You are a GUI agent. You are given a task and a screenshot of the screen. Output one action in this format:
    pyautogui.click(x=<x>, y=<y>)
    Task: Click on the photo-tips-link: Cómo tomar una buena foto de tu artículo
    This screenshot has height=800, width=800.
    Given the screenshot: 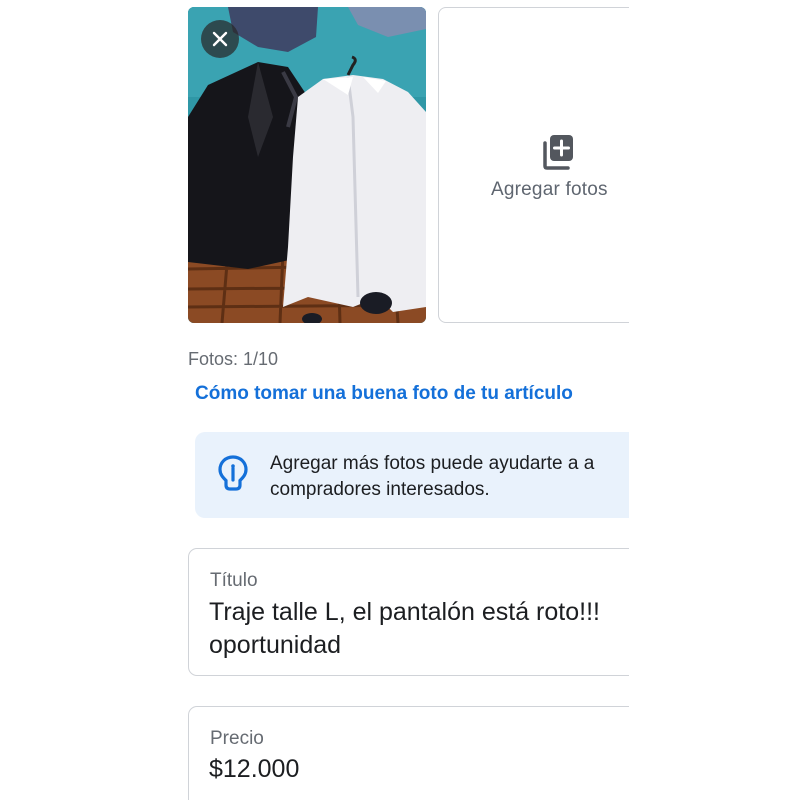 What is the action you would take?
    pyautogui.click(x=384, y=394)
    